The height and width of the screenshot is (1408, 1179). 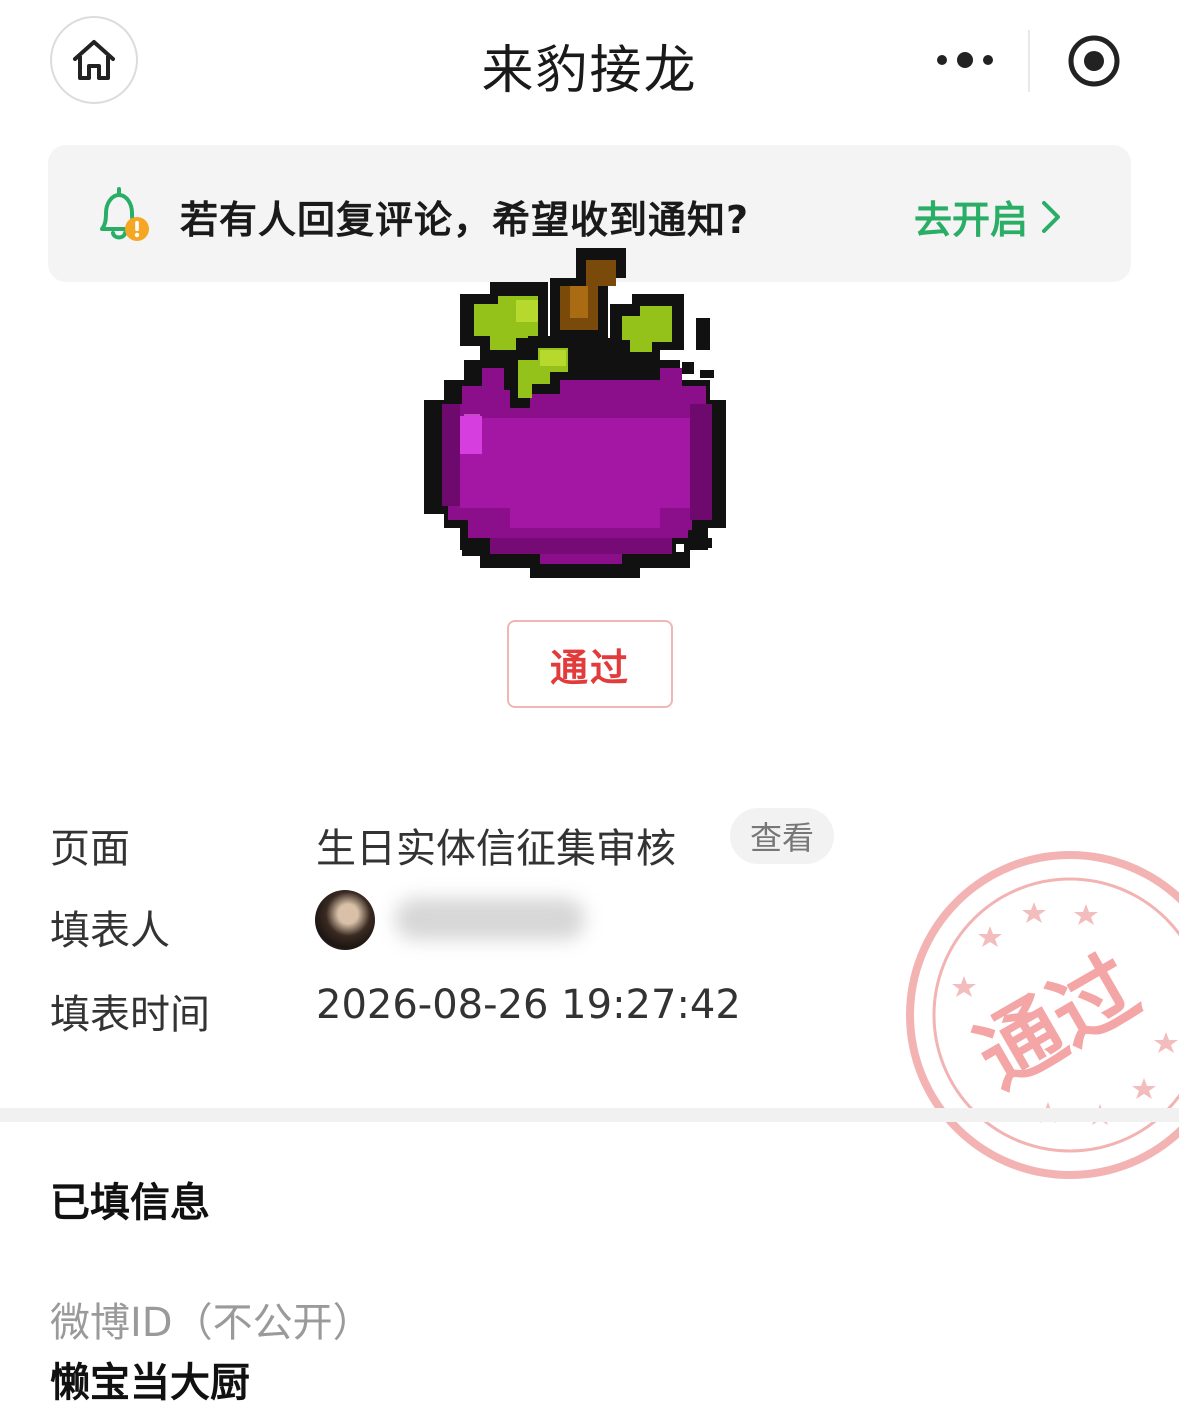 I want to click on enable-notification-link: 去开启, so click(x=988, y=216).